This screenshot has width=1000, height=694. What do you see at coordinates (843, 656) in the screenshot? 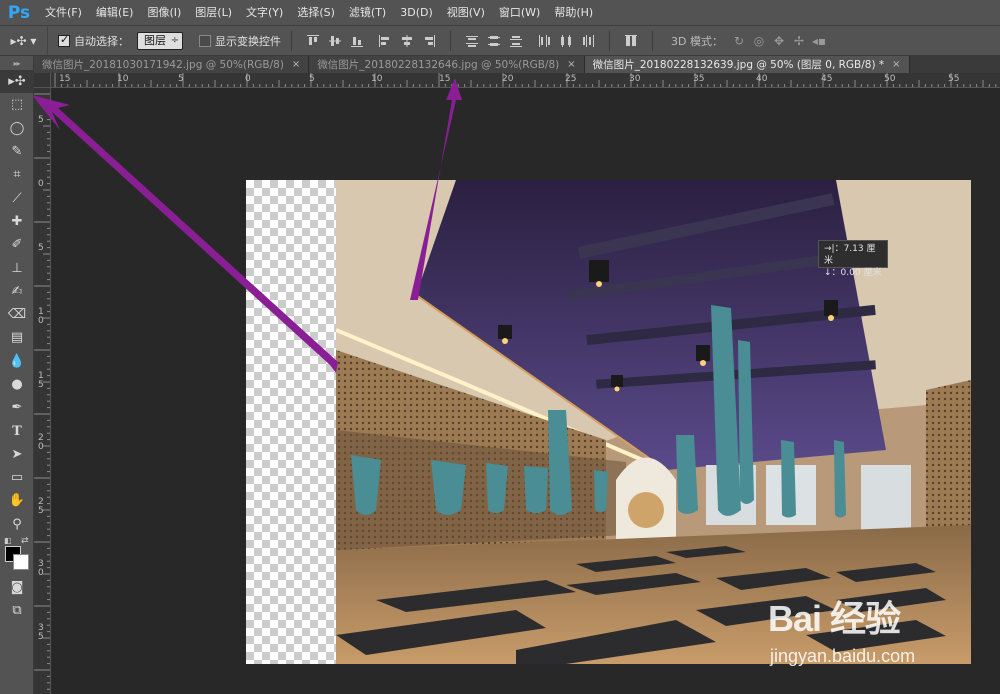
I see `watermark-url: jingyan.baidu.com` at bounding box center [843, 656].